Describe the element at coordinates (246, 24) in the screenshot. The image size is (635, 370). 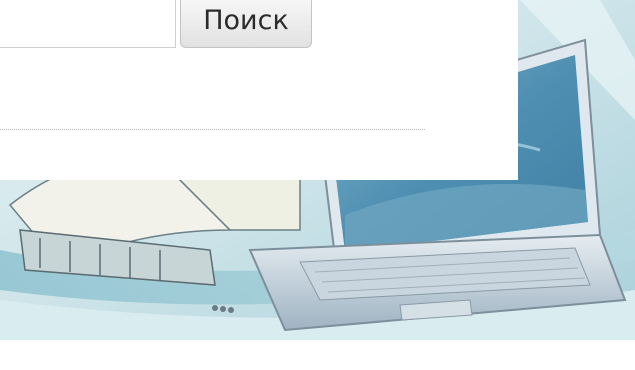
I see `search-button: Поиск` at that location.